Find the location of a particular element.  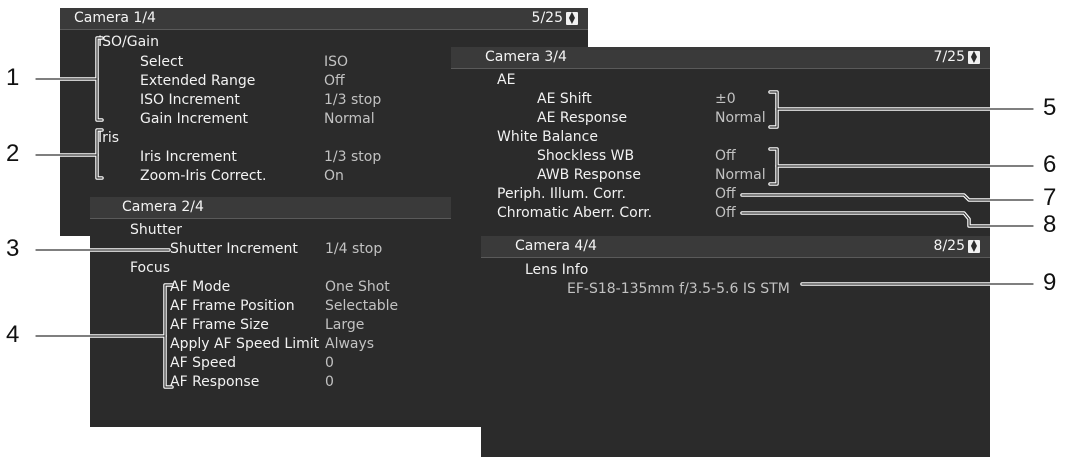

callout-number-8: 8 is located at coordinates (1050, 224).